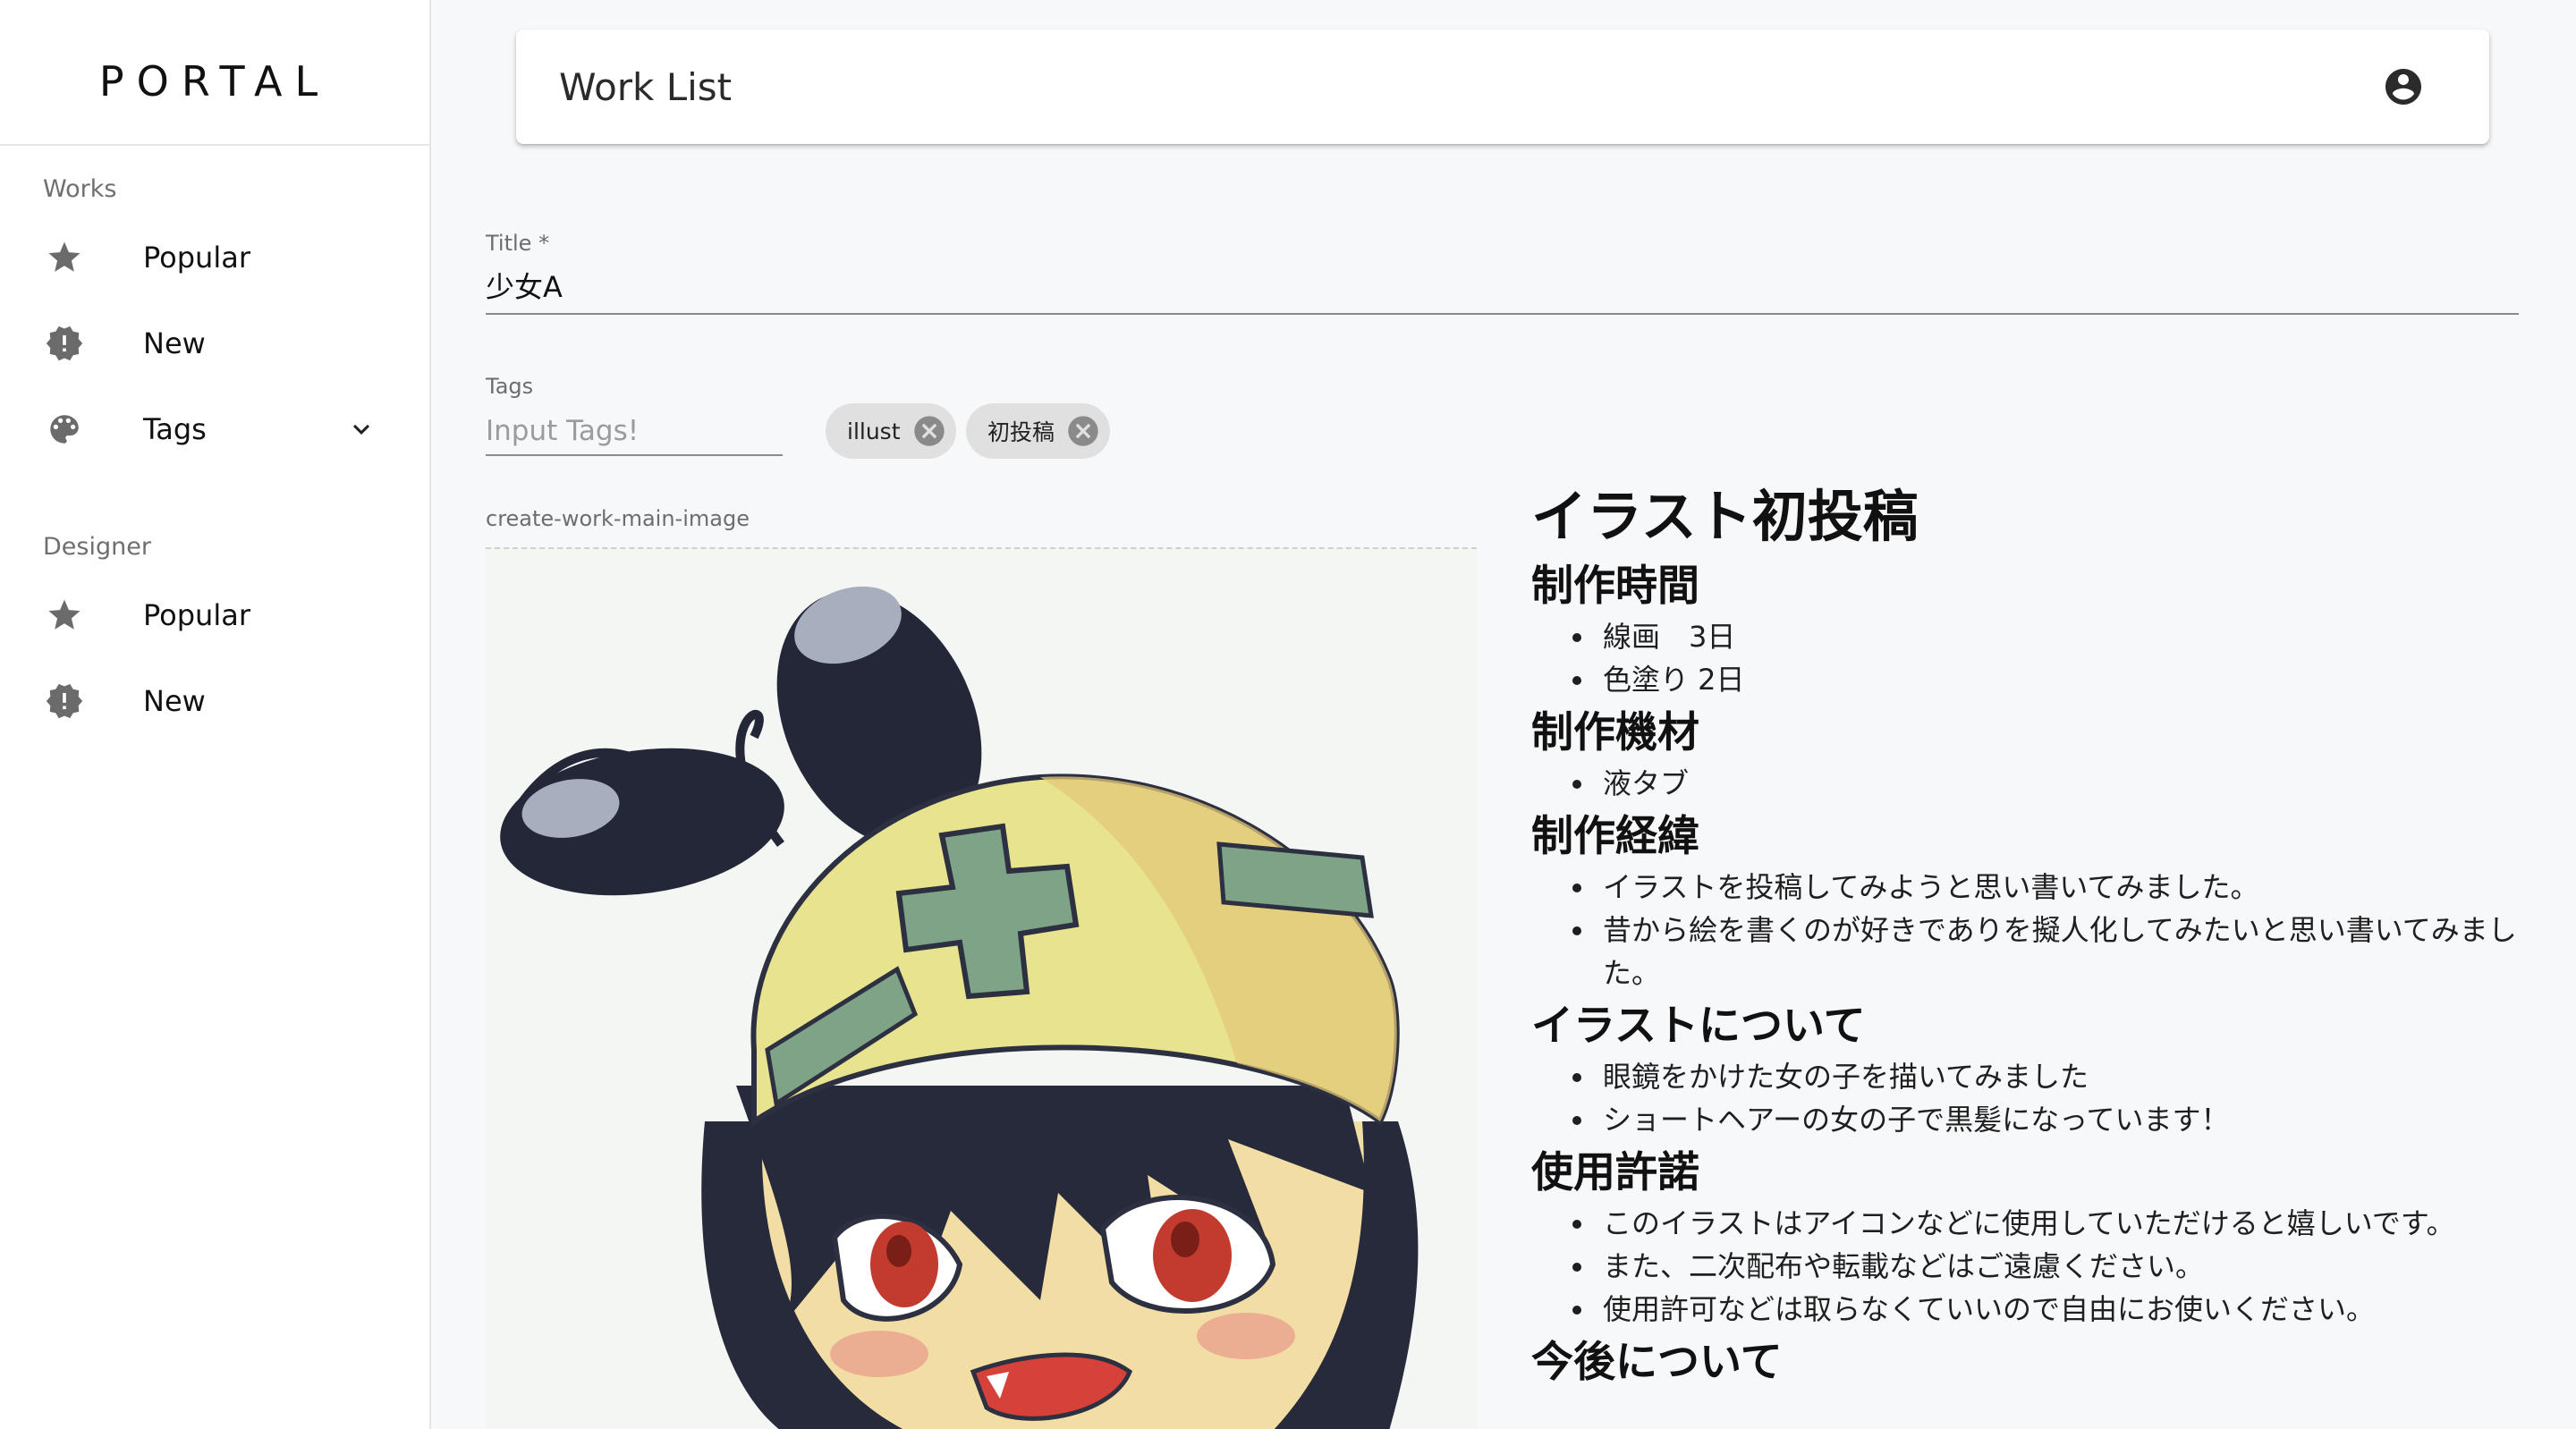 This screenshot has height=1429, width=2576. What do you see at coordinates (64, 429) in the screenshot?
I see `palette-icon` at bounding box center [64, 429].